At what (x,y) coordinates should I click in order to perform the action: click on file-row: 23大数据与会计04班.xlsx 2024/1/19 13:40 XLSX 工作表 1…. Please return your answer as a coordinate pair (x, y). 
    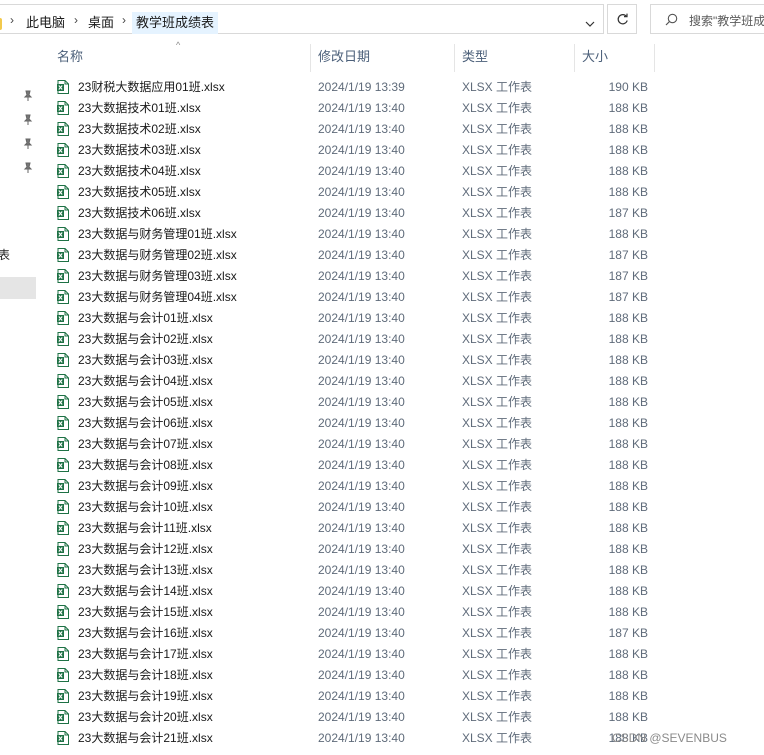
    Looking at the image, I should click on (406, 381).